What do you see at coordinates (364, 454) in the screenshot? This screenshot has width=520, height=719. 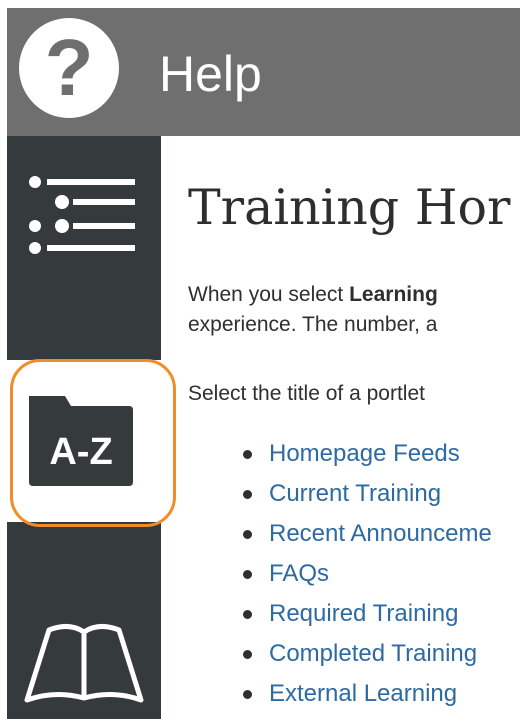 I see `link-homepage-feeds: Homepage Feeds` at bounding box center [364, 454].